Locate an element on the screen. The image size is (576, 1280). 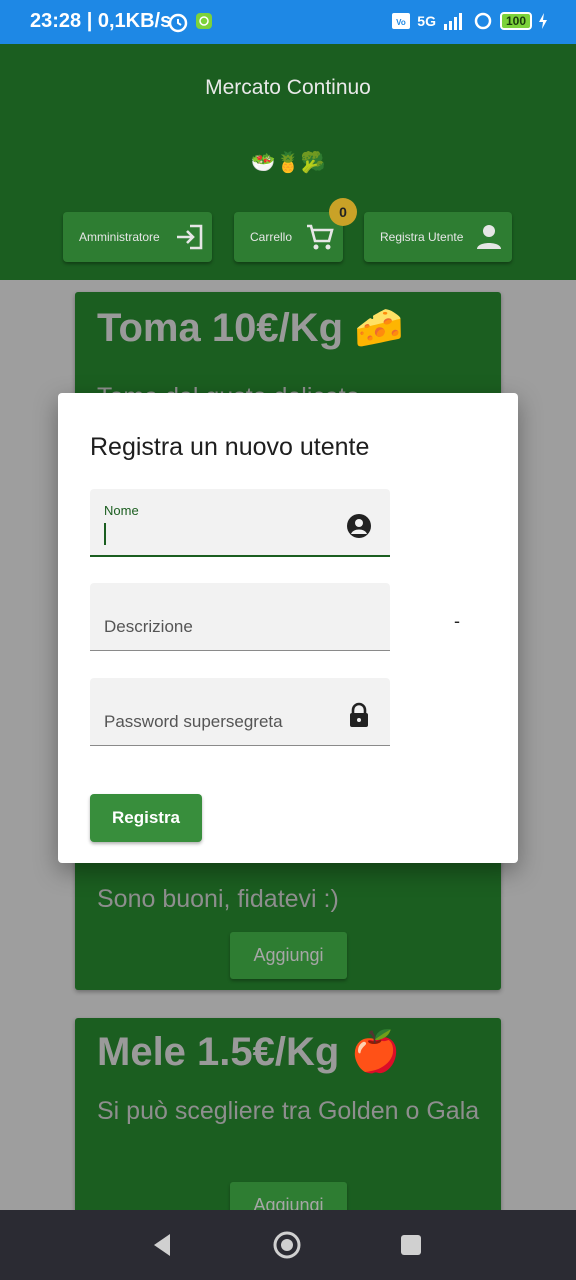
volte-icon: Vo is located at coordinates (401, 21).